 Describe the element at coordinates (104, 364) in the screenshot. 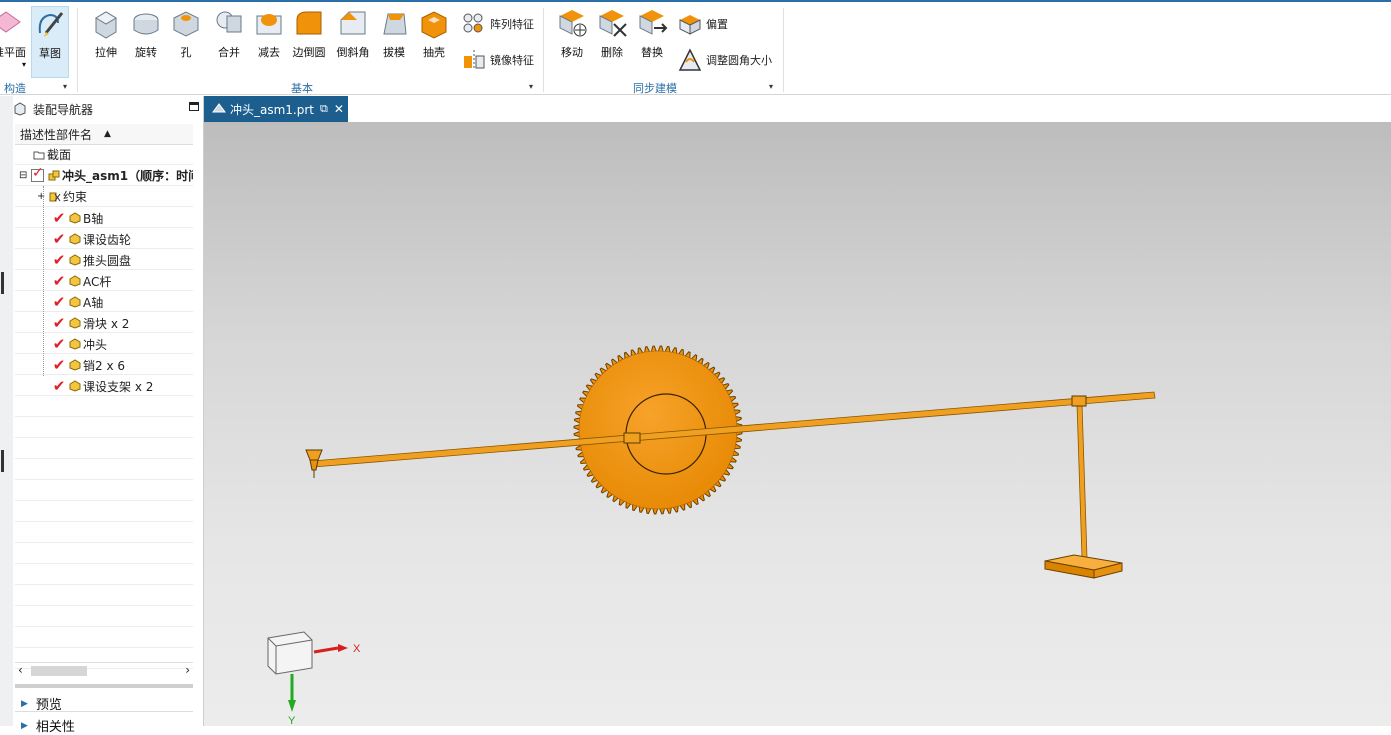

I see `tree-item-component: ✔ 销2 x 6` at that location.